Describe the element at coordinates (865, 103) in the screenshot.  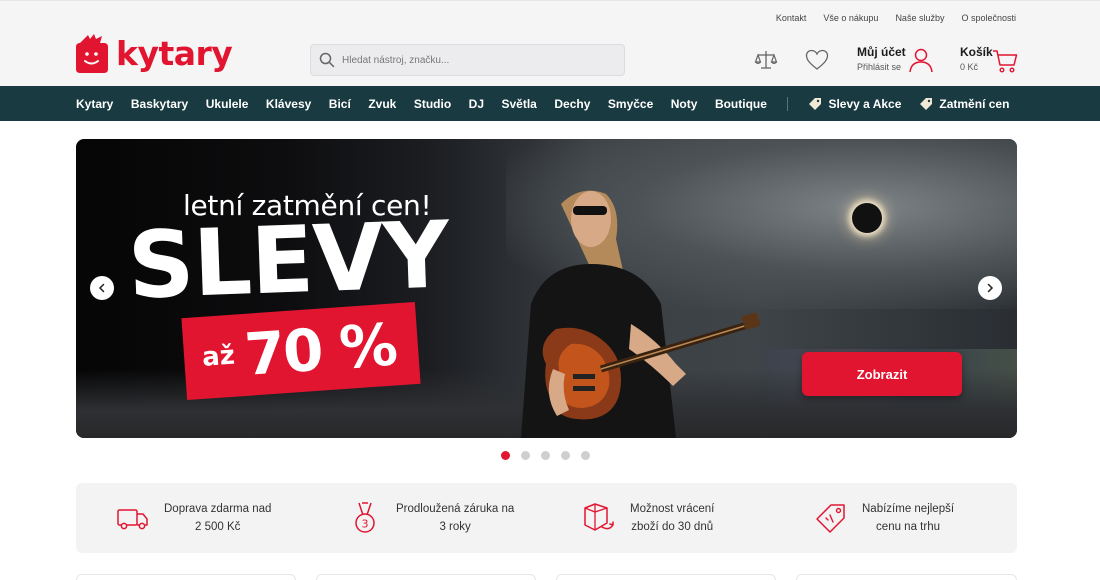
I see `nav-item-sales-label: Slevy a Akce` at that location.